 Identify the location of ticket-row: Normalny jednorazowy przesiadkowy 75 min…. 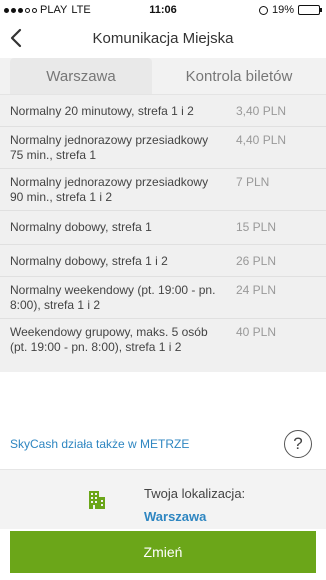
(163, 148).